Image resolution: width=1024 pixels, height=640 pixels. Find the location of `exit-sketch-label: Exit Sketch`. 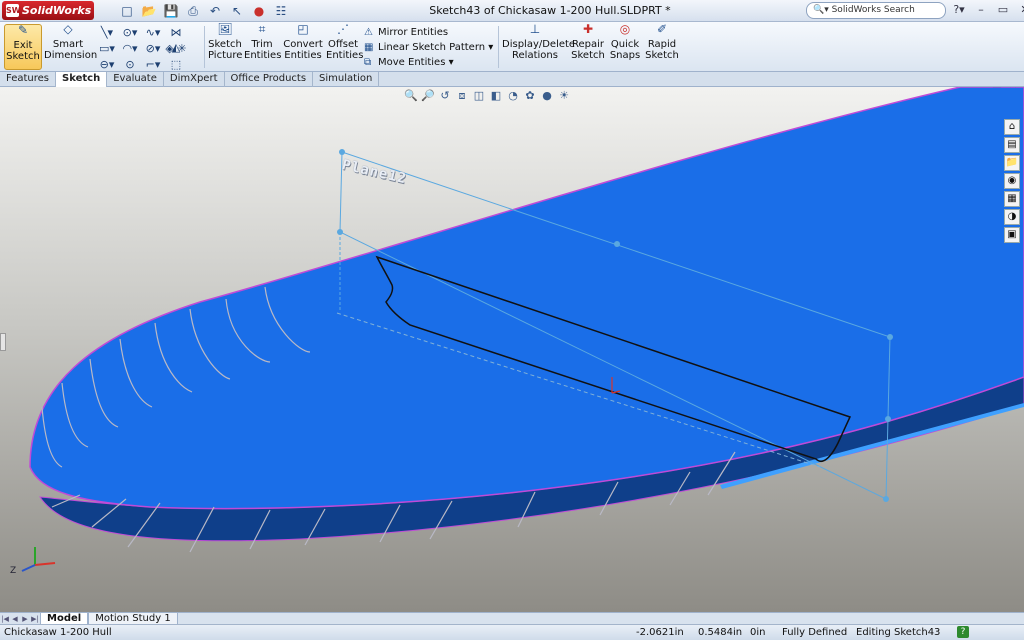

exit-sketch-label: Exit Sketch is located at coordinates (23, 51).